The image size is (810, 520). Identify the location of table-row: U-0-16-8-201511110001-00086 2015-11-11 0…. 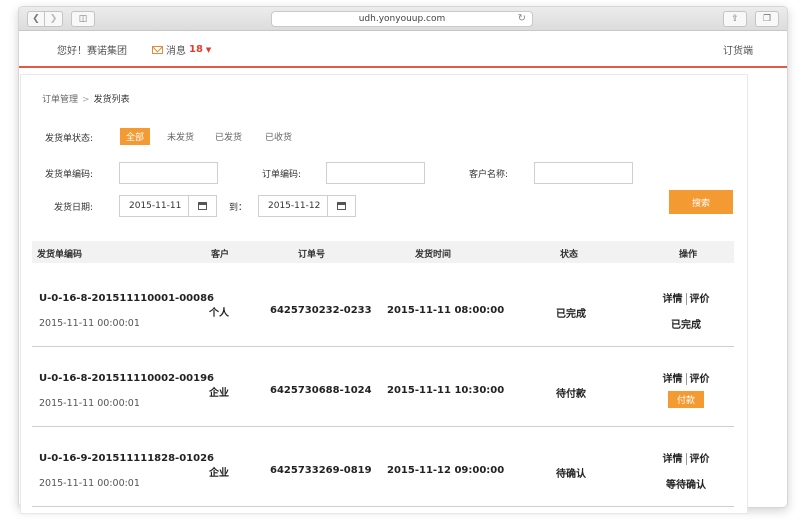
(383, 307).